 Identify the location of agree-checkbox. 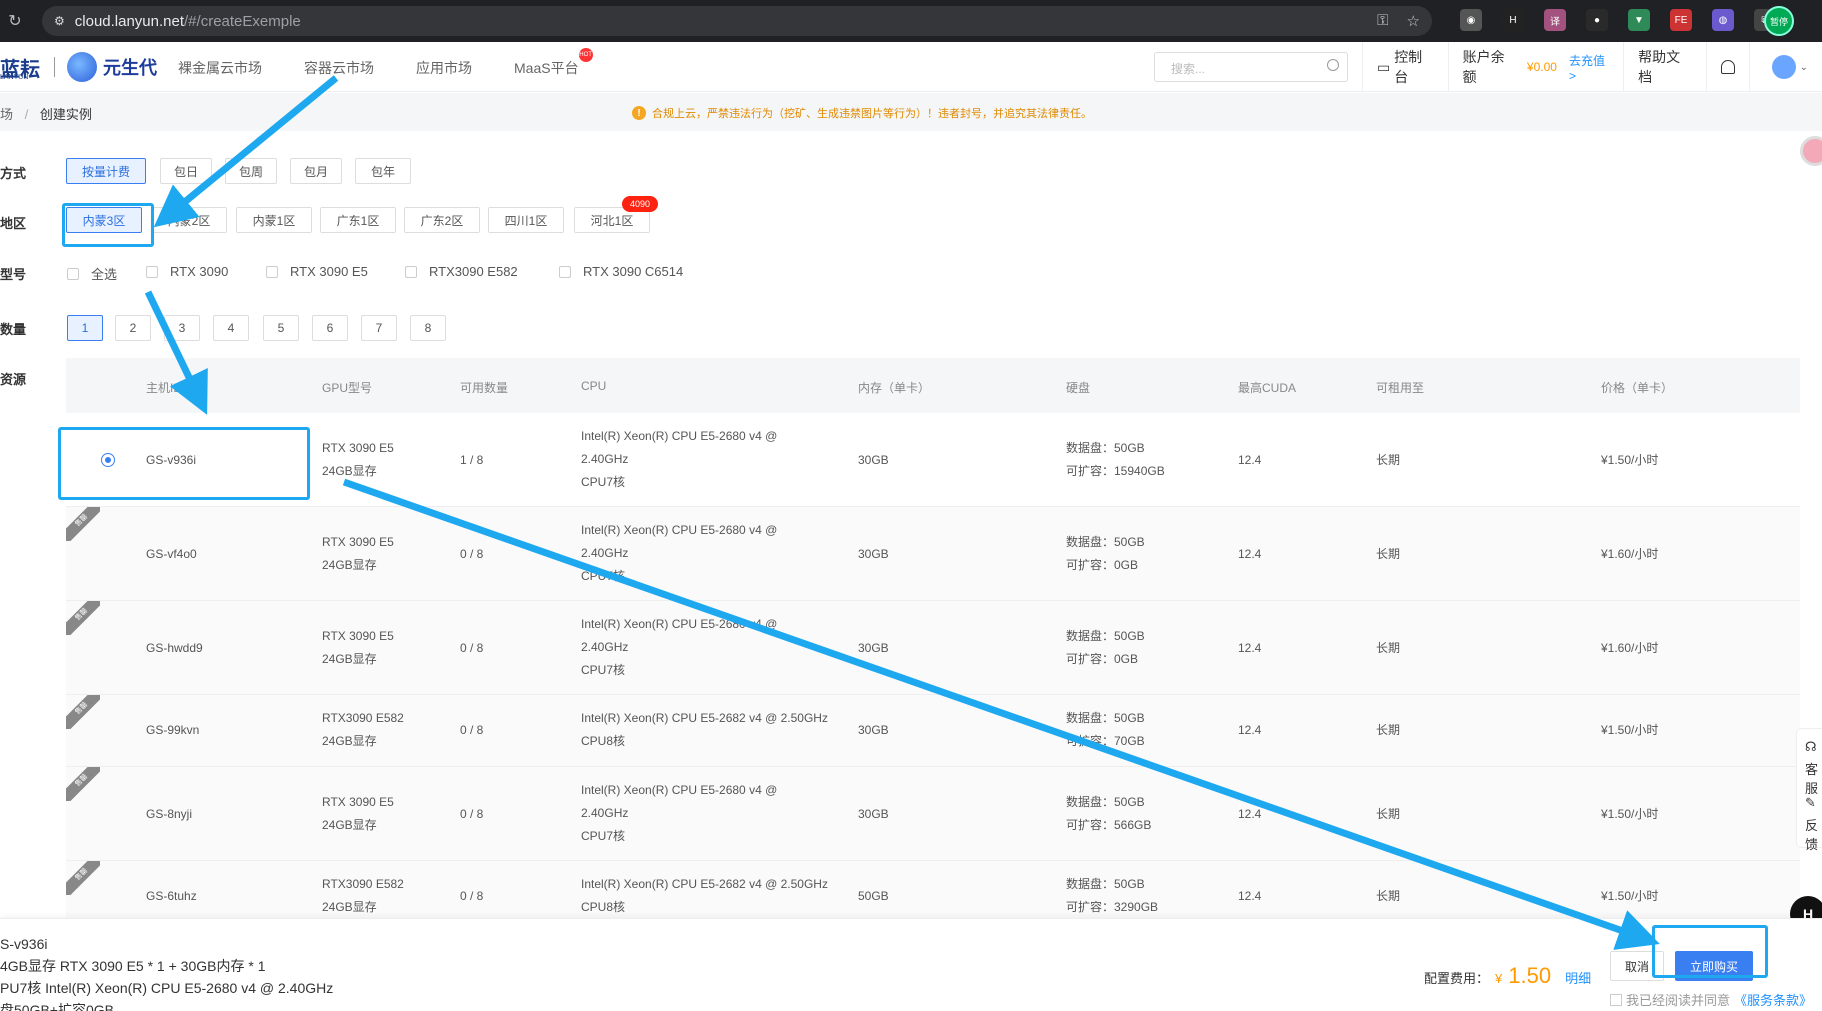
(1616, 999).